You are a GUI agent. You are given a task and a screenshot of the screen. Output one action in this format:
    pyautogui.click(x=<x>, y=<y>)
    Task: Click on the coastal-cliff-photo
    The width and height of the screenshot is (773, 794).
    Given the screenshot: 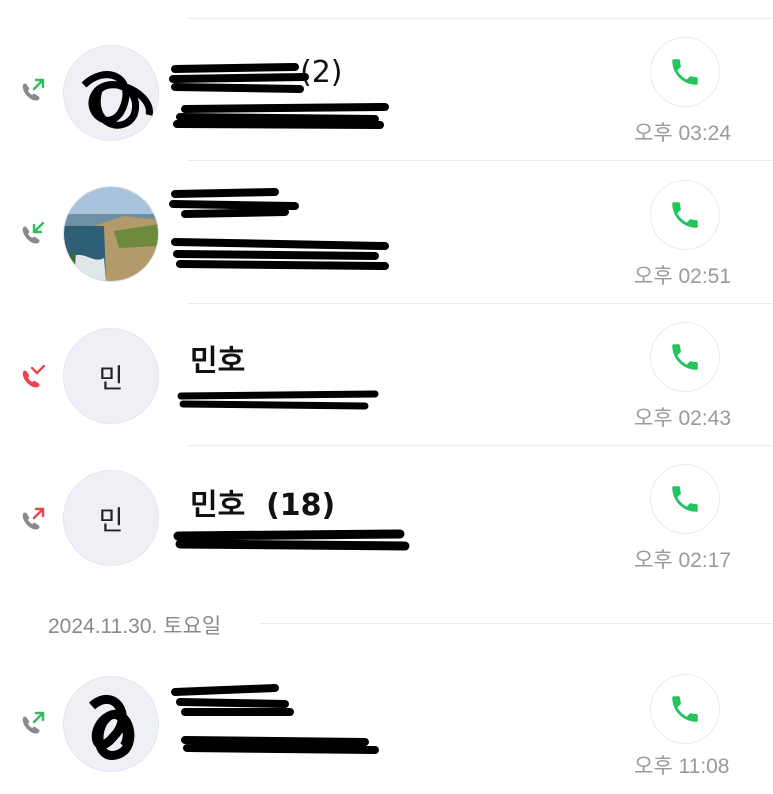 What is the action you would take?
    pyautogui.click(x=111, y=234)
    